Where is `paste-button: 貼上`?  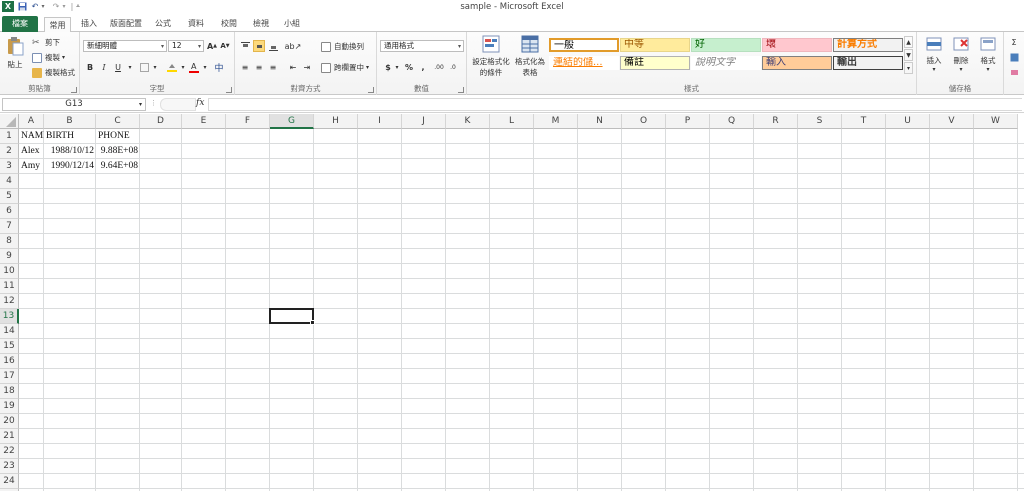 paste-button: 貼上 is located at coordinates (15, 57).